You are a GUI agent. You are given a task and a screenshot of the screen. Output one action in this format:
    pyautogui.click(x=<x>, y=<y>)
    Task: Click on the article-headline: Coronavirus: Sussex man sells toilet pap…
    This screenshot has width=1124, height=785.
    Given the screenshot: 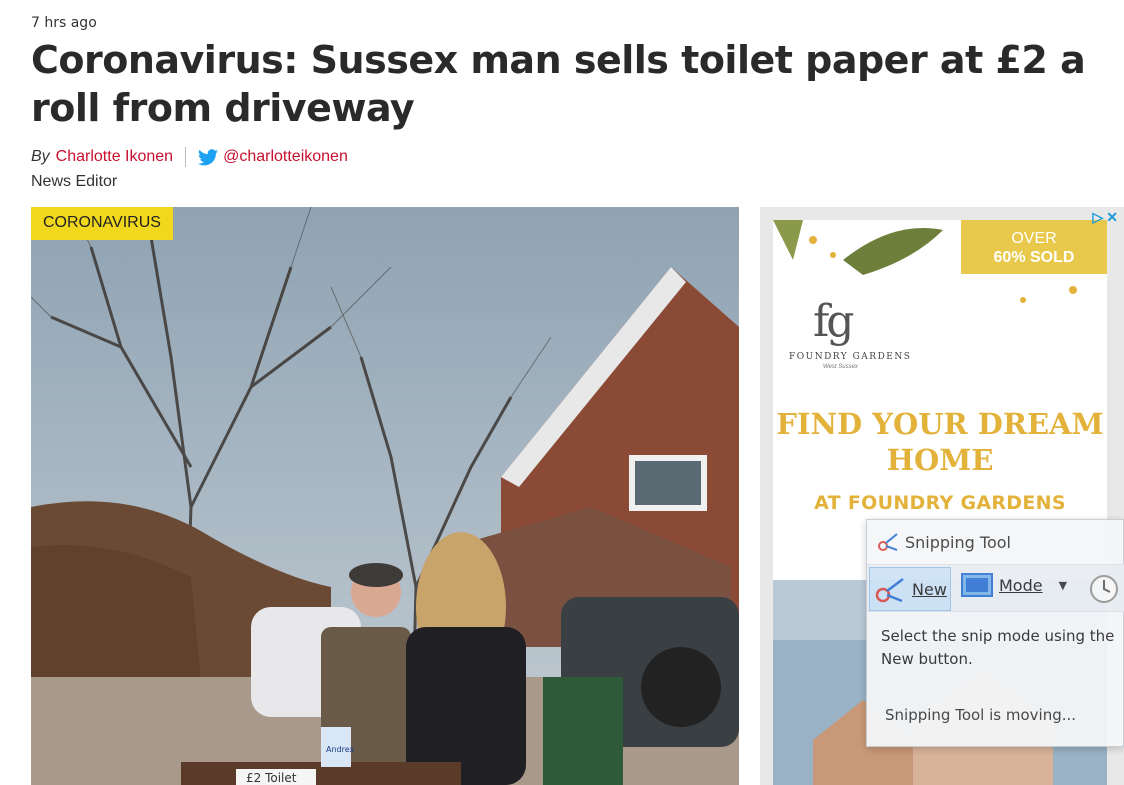 What is the action you would take?
    pyautogui.click(x=558, y=84)
    